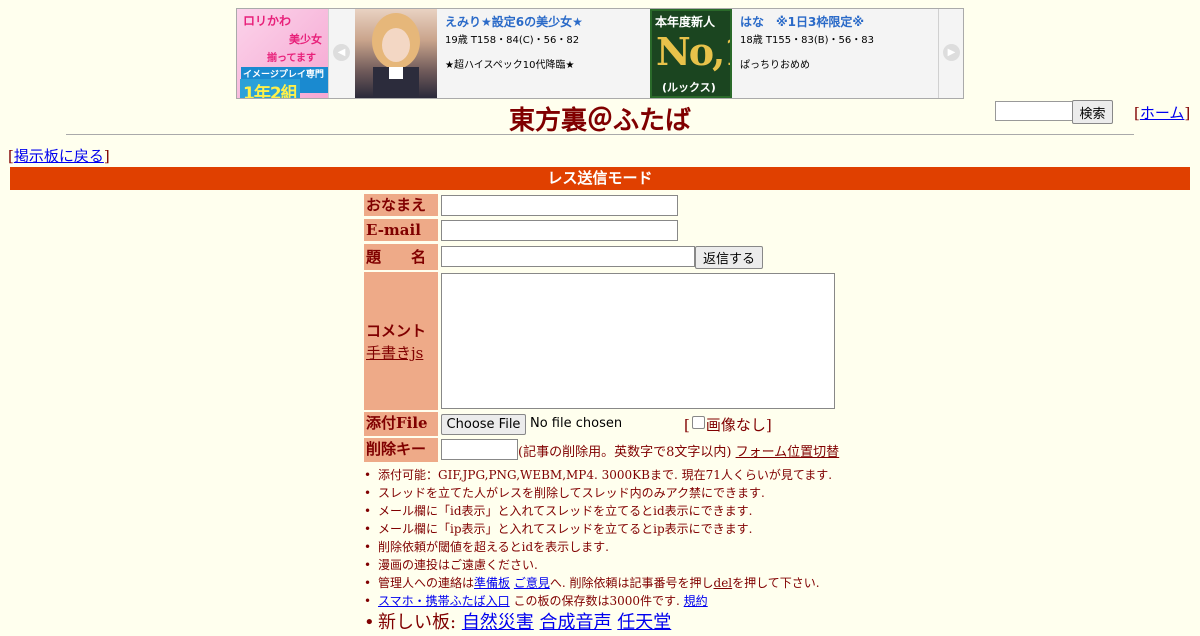 The width and height of the screenshot is (1200, 636). Describe the element at coordinates (532, 583) in the screenshot. I see `opinion-link: ご意見` at that location.